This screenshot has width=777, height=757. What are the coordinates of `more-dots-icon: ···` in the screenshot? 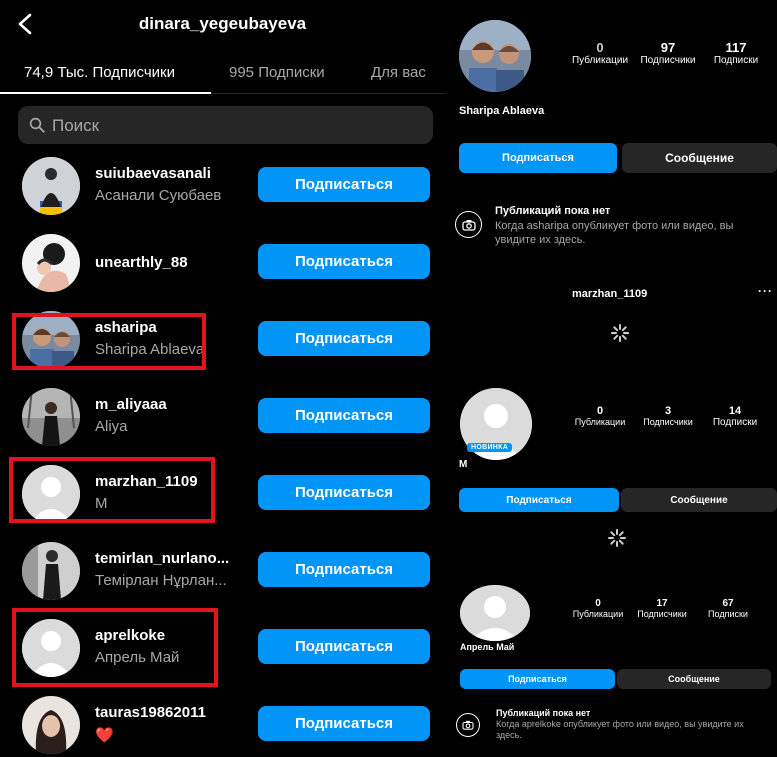 It's located at (765, 291).